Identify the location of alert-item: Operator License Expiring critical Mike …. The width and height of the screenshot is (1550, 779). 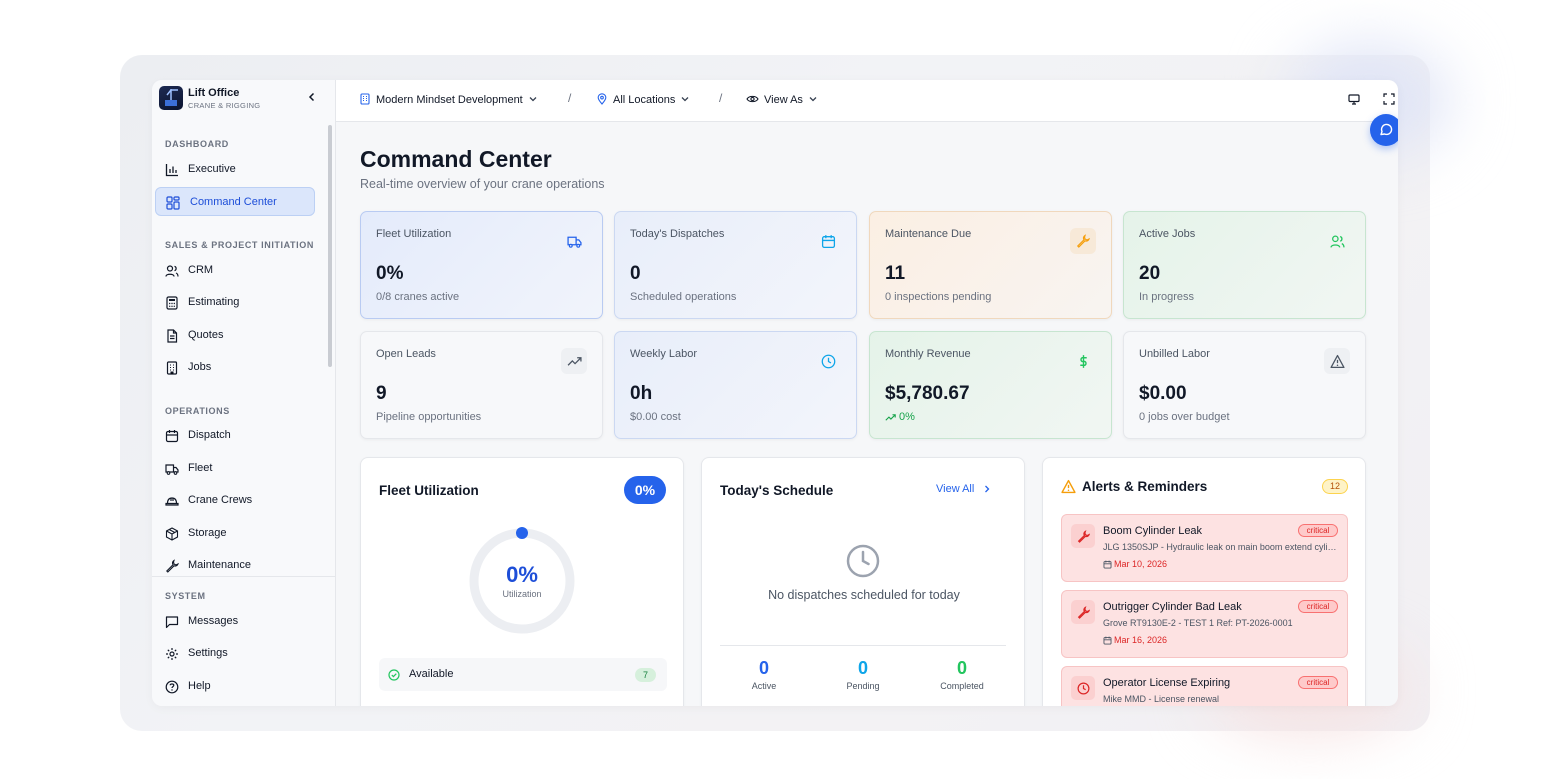
(1204, 686).